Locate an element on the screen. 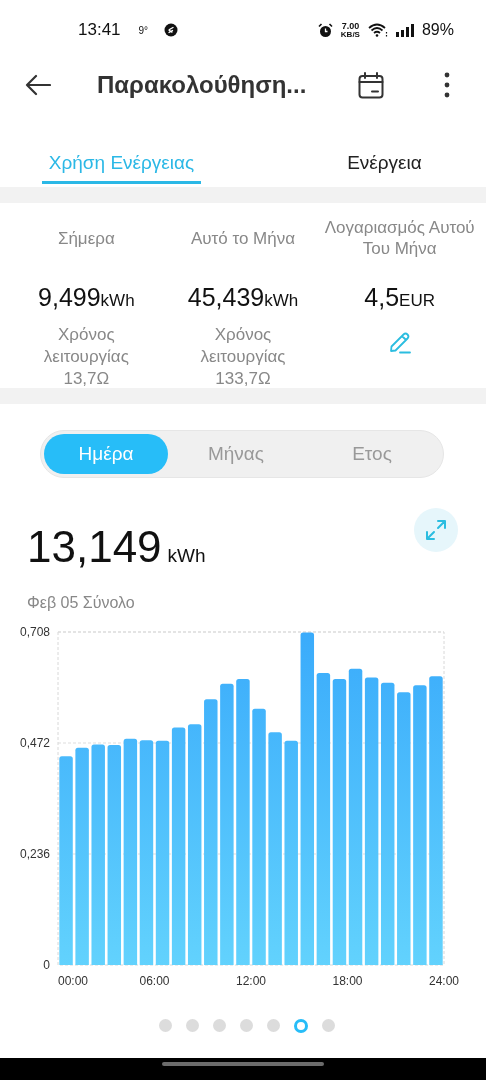 This screenshot has width=486, height=1080. x-axis-label: 00:00 is located at coordinates (73, 981).